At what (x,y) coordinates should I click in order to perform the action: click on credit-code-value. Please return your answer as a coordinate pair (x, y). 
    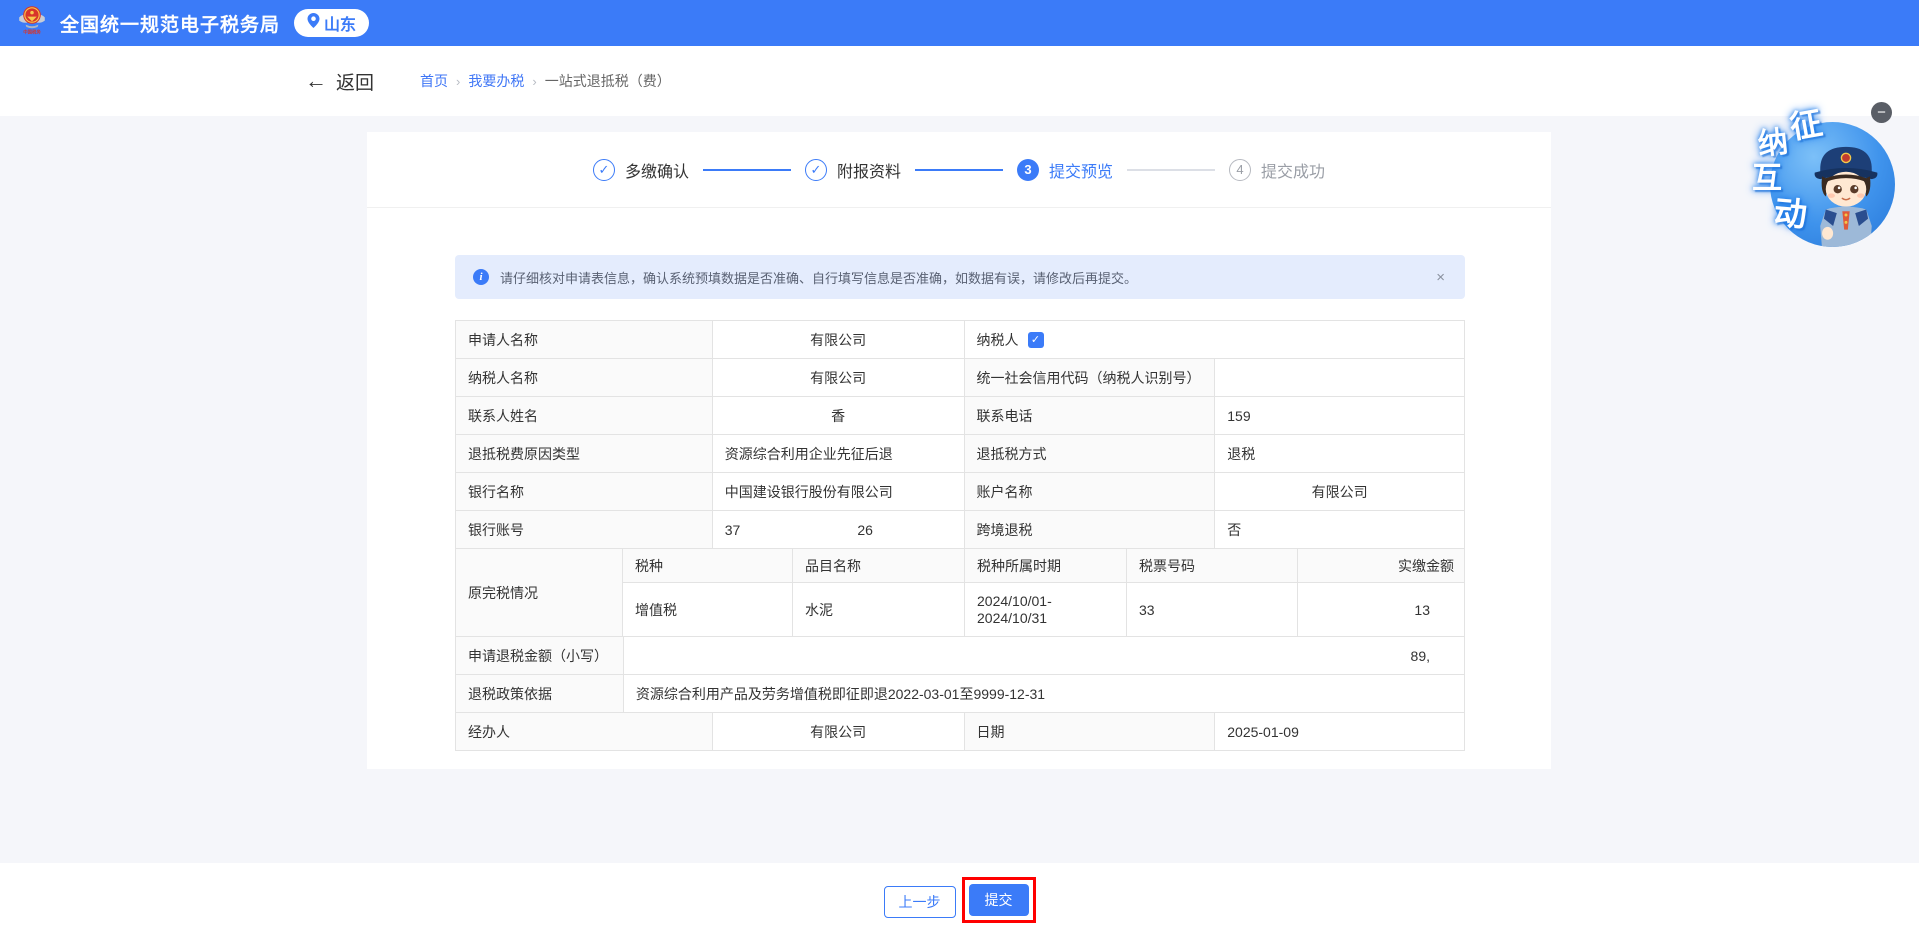
    Looking at the image, I should click on (1340, 378).